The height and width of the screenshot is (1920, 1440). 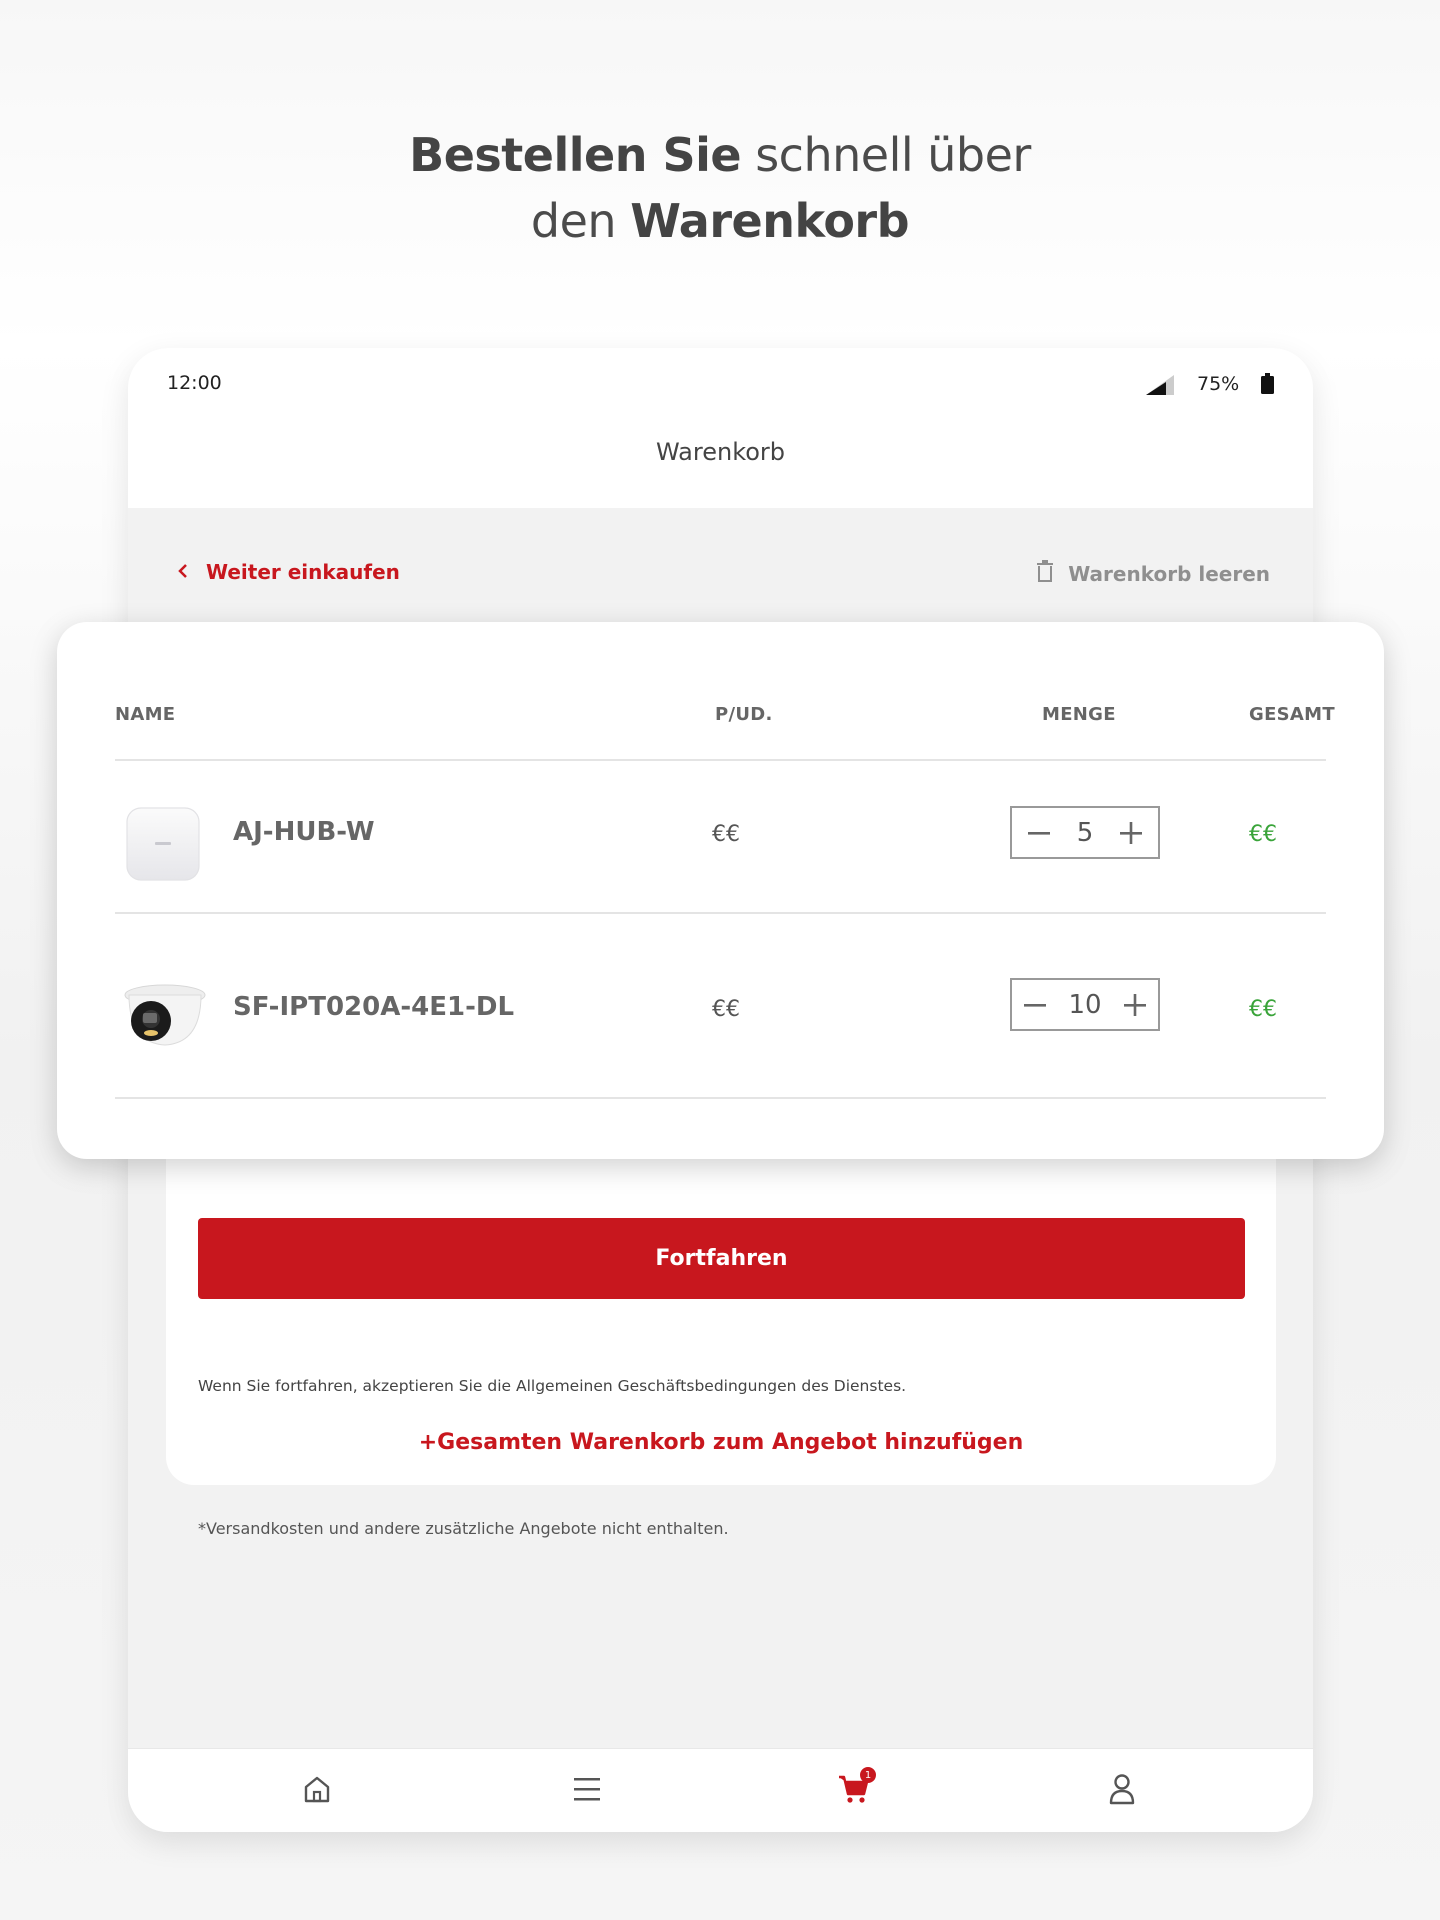 I want to click on menu-nav-button, so click(x=587, y=1791).